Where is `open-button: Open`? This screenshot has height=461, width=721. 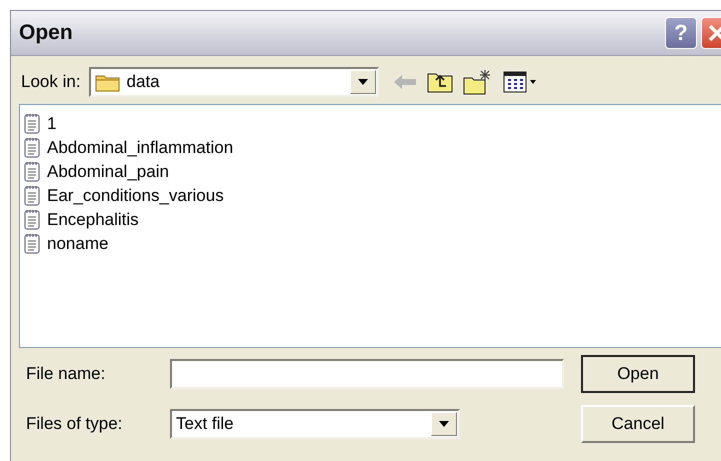 open-button: Open is located at coordinates (638, 374).